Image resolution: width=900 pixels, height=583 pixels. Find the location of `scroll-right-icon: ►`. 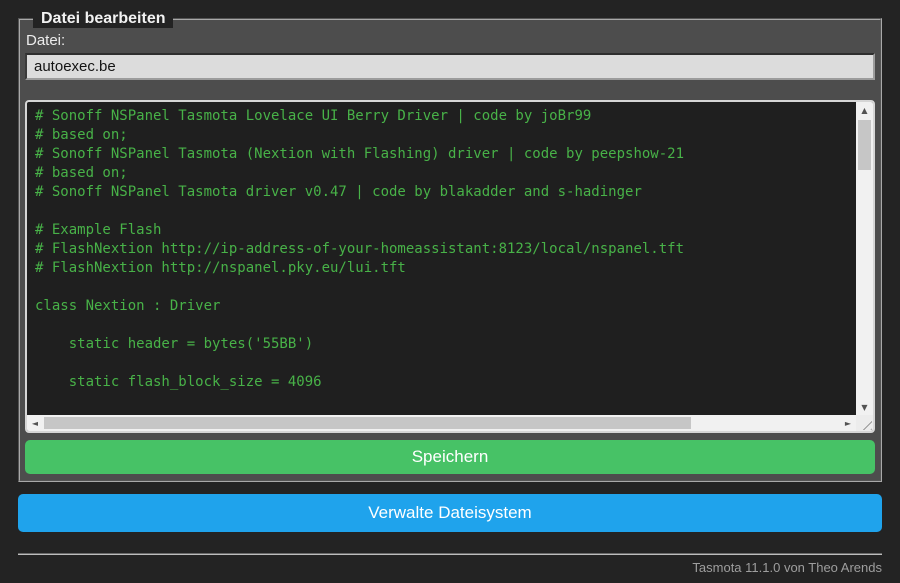

scroll-right-icon: ► is located at coordinates (848, 423).